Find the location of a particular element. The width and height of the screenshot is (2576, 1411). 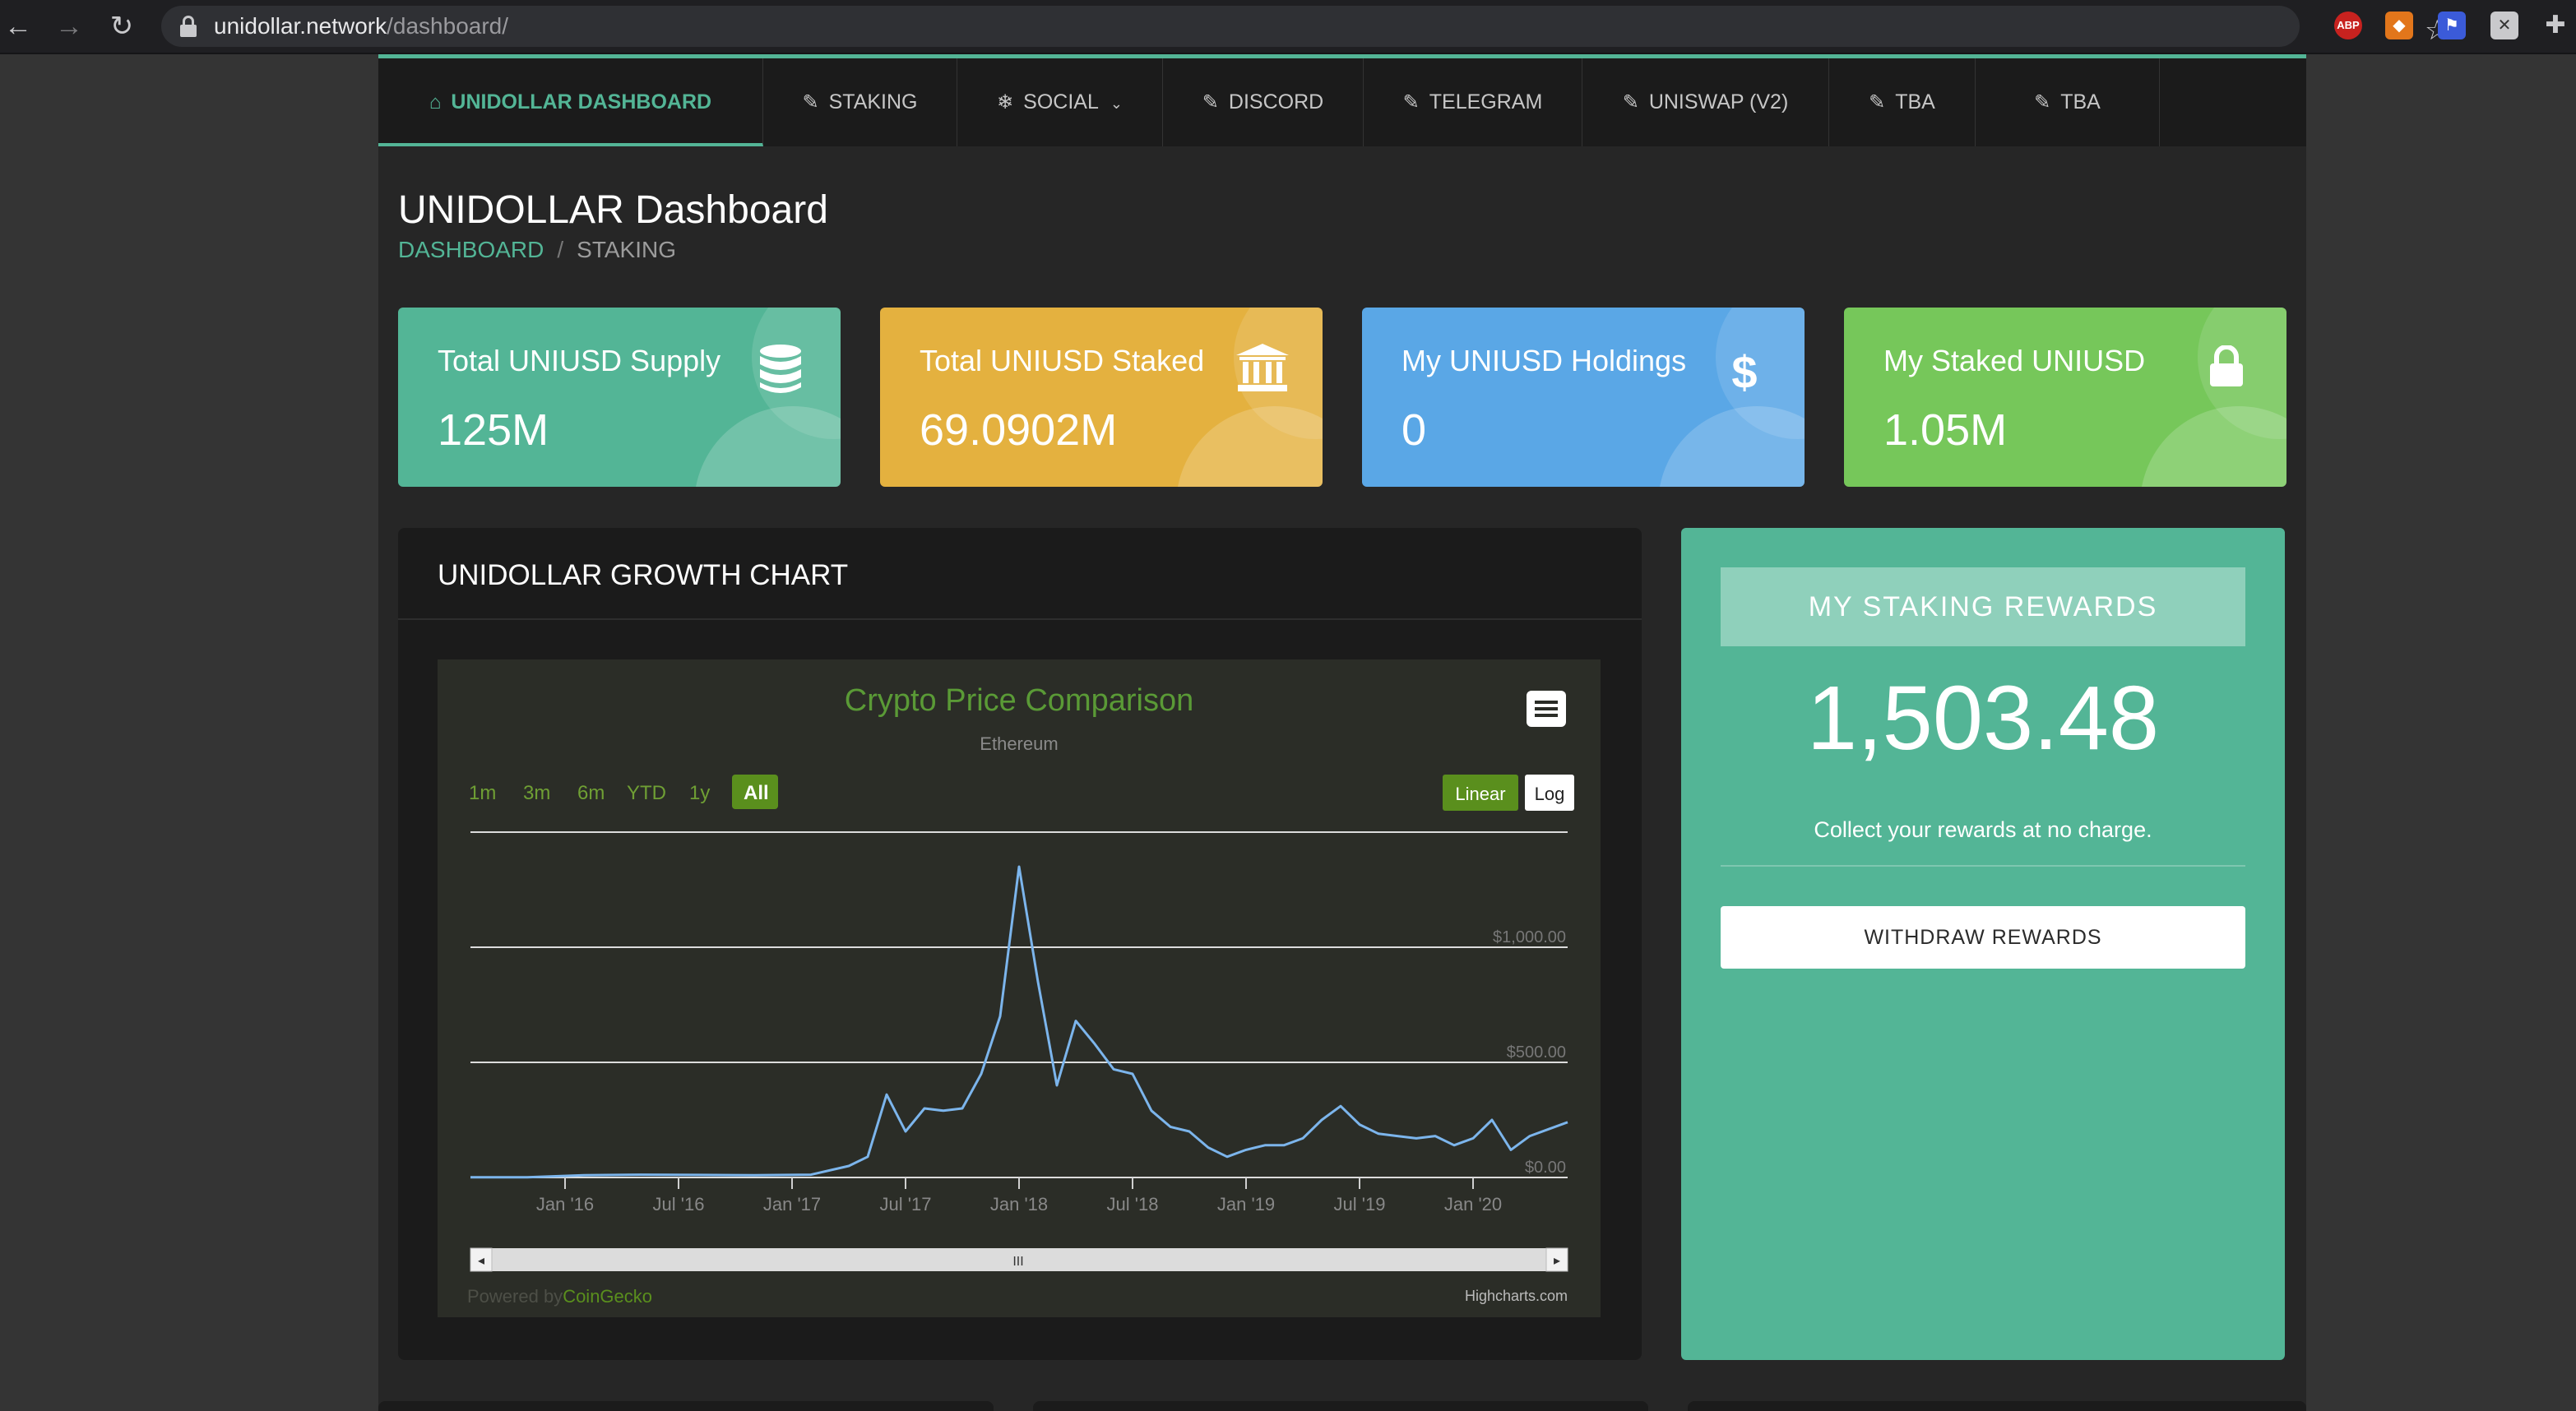

chart-subtitle: Ethereum is located at coordinates (1019, 743).